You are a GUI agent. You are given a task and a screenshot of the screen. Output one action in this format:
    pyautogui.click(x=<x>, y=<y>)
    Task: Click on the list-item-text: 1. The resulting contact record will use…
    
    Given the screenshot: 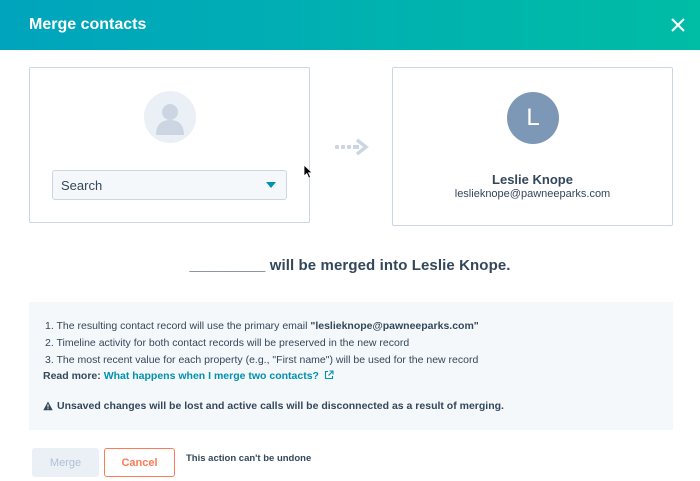 What is the action you would take?
    pyautogui.click(x=178, y=326)
    